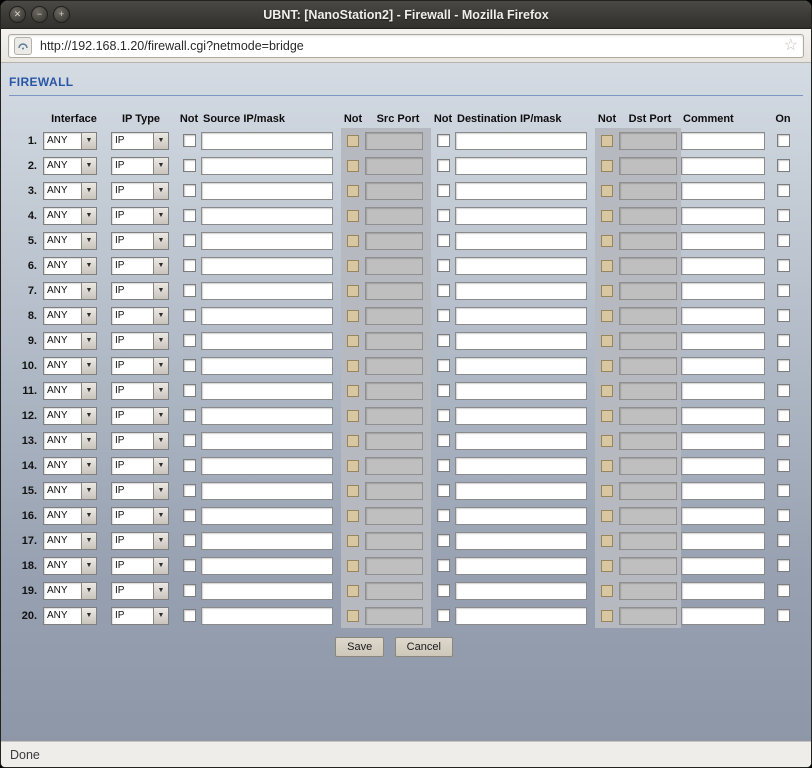  What do you see at coordinates (423, 647) in the screenshot?
I see `cancel-button: Cancel` at bounding box center [423, 647].